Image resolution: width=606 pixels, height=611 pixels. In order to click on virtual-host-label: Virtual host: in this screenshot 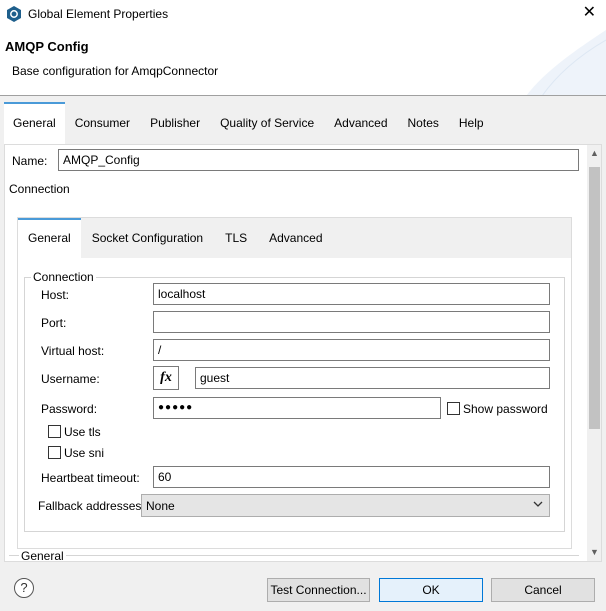, I will do `click(73, 351)`.